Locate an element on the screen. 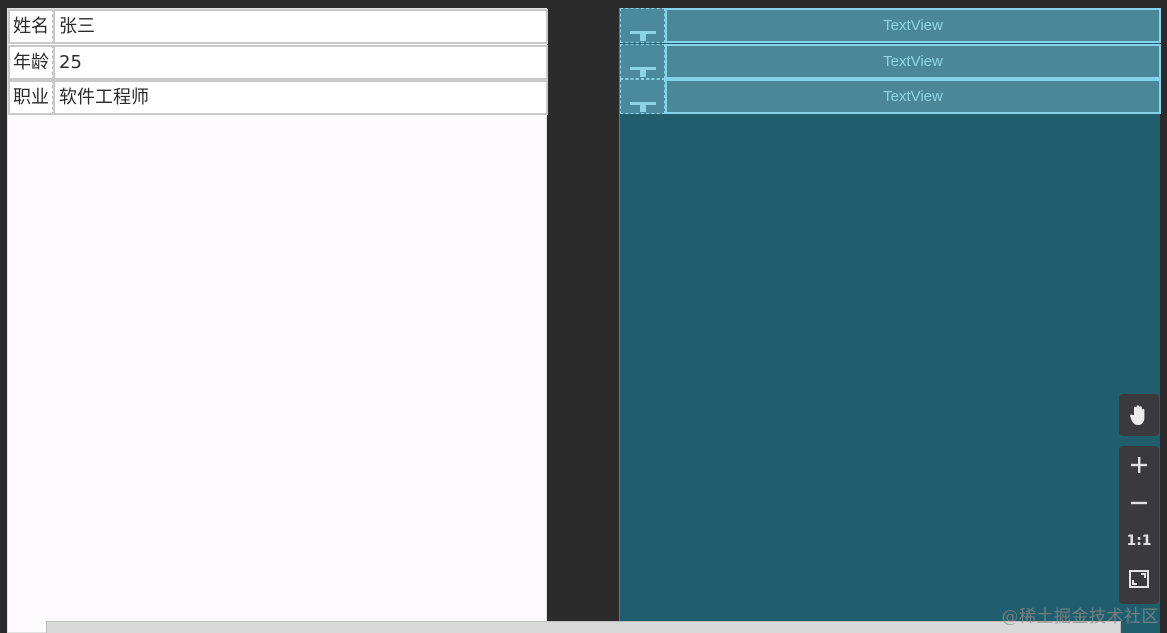 This screenshot has height=633, width=1167. plus-icon is located at coordinates (1139, 465).